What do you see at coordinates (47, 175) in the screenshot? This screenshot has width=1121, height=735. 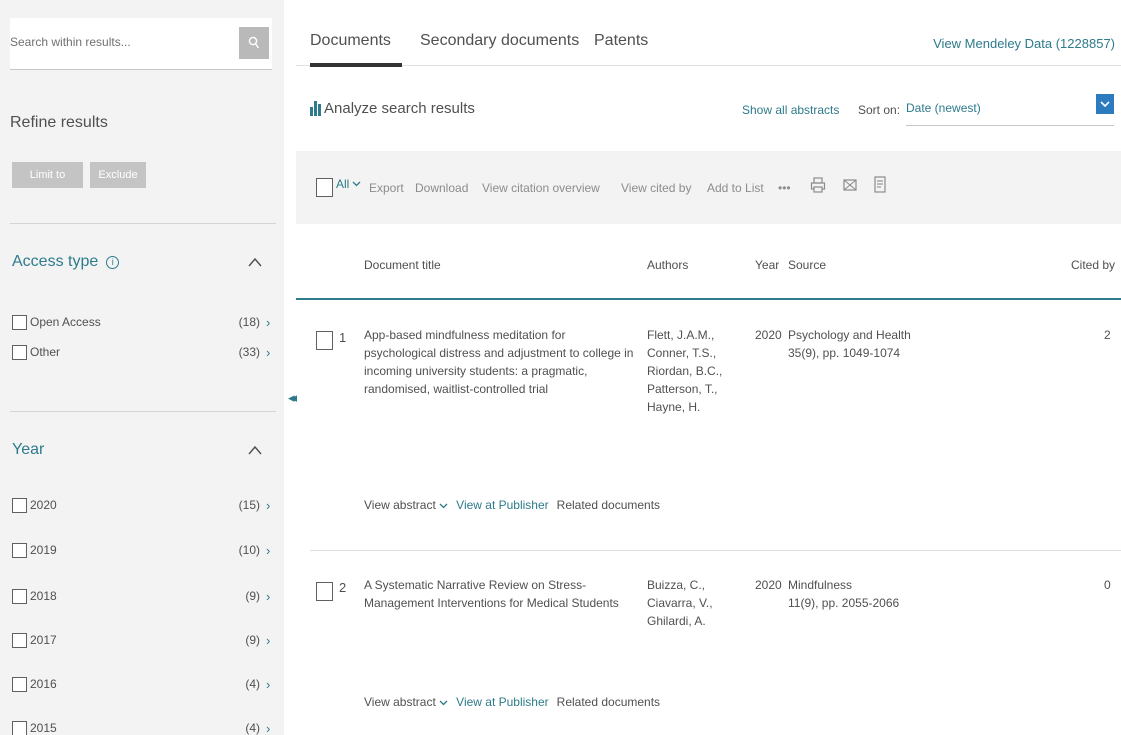 I see `limit-to-button: Limit to` at bounding box center [47, 175].